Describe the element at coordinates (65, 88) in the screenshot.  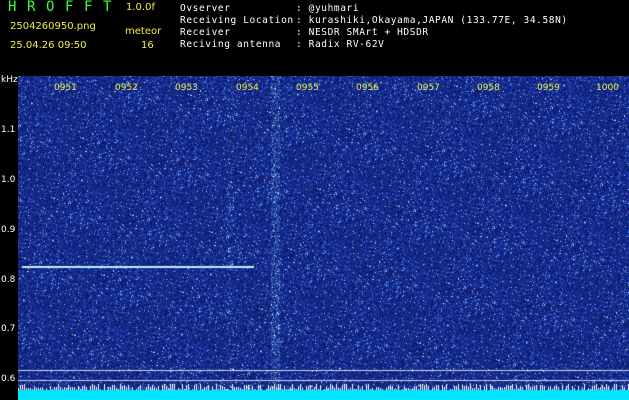
I see `time-label: 0951` at that location.